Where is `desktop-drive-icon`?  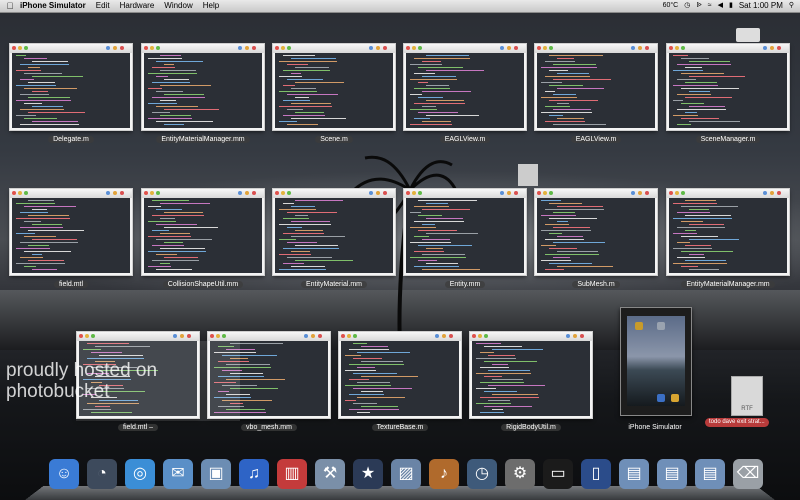
desktop-drive-icon is located at coordinates (748, 35).